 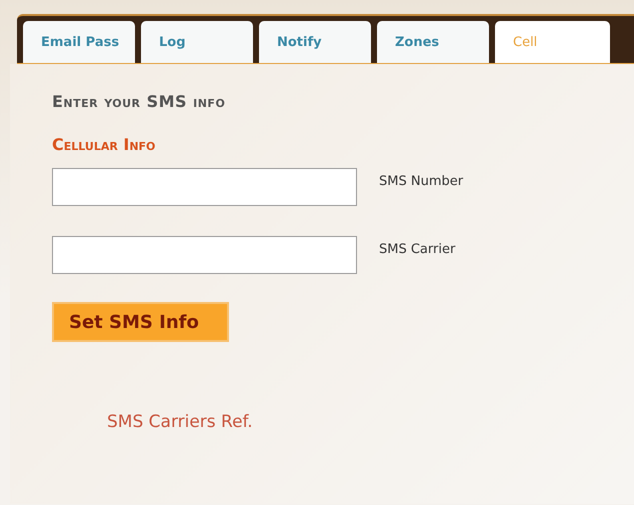 I want to click on field-label: SMS Number, so click(x=421, y=181).